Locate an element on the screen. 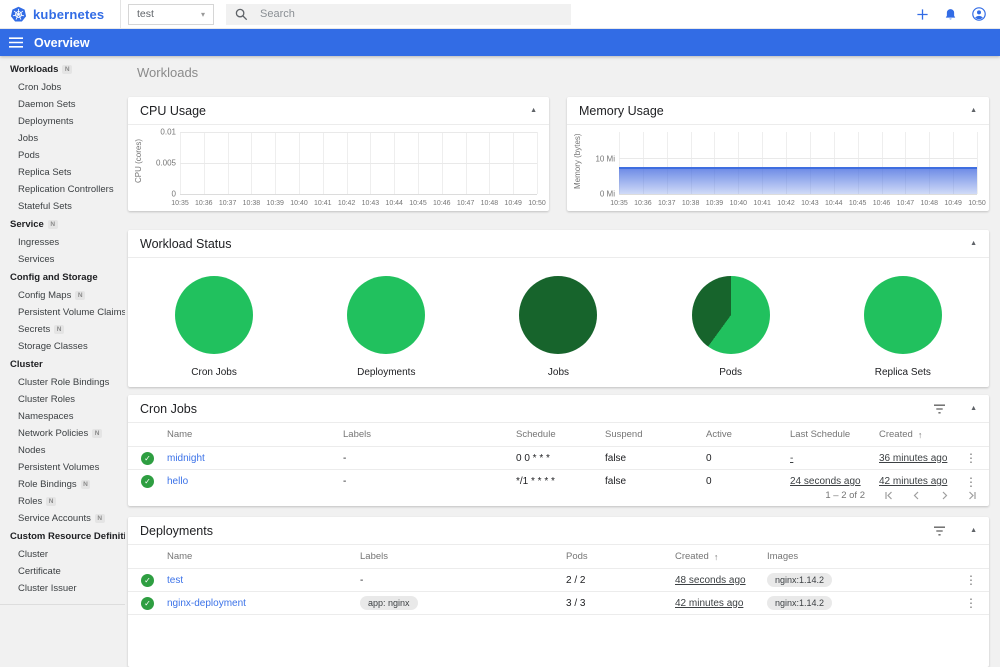 This screenshot has width=1000, height=667. first-page-icon is located at coordinates (888, 495).